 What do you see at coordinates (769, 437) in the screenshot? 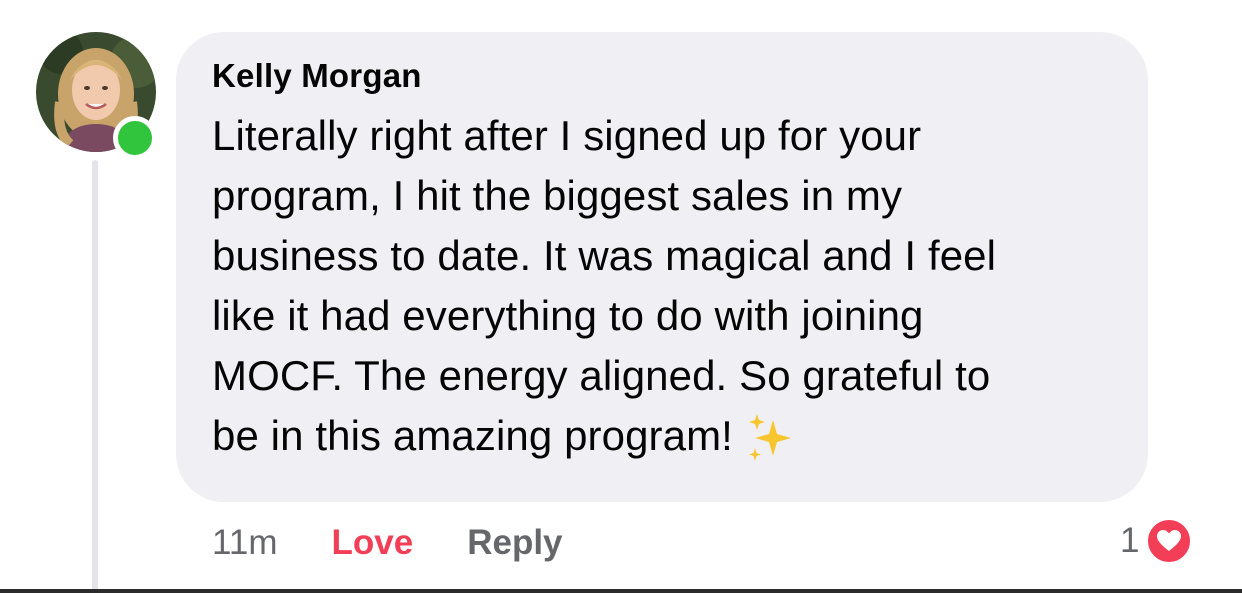
I see `sparkles-icon` at bounding box center [769, 437].